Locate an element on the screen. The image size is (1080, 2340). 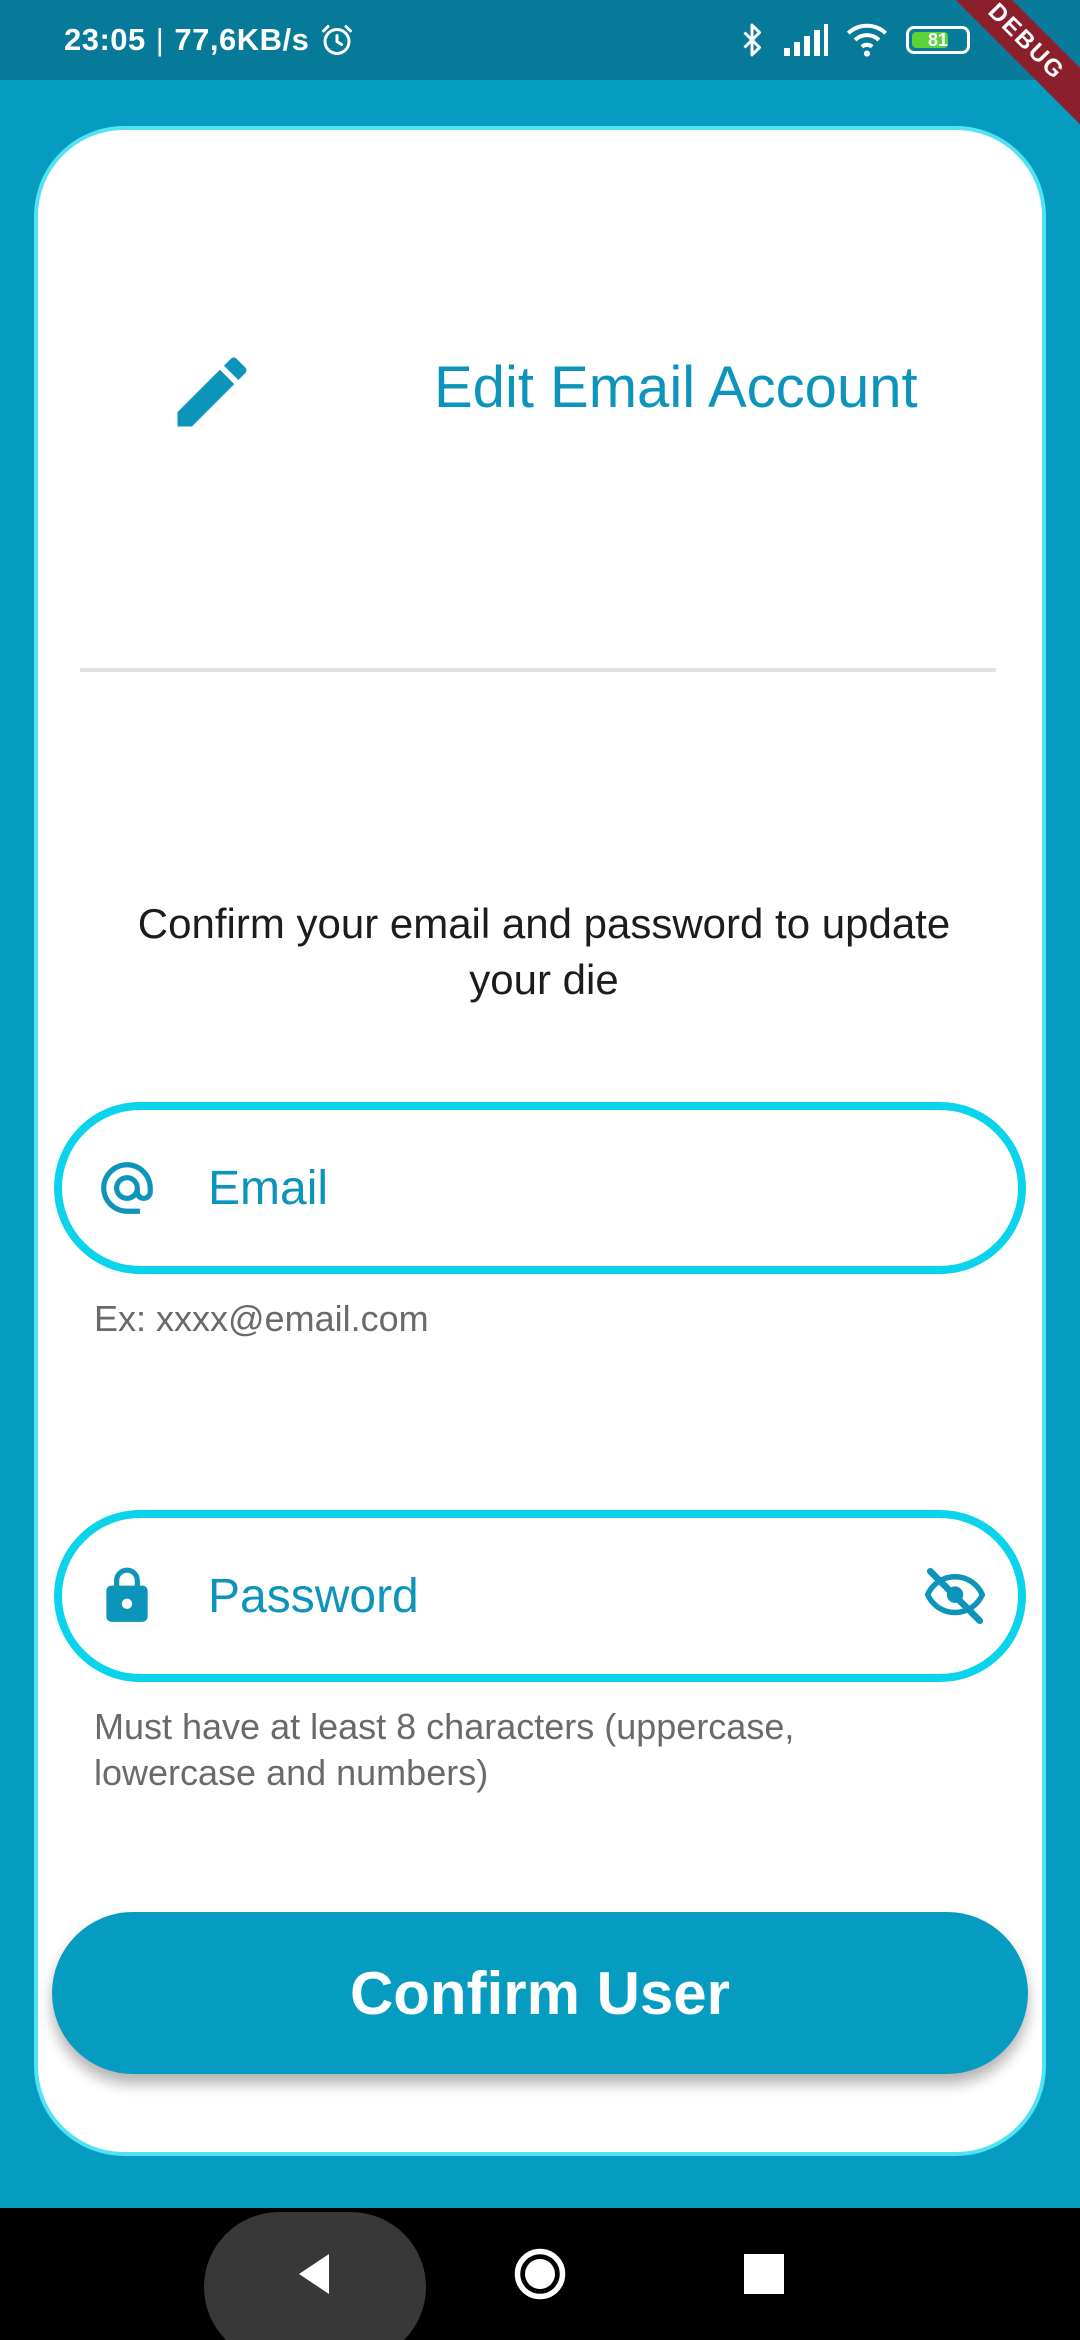
bluetooth-icon is located at coordinates (752, 40).